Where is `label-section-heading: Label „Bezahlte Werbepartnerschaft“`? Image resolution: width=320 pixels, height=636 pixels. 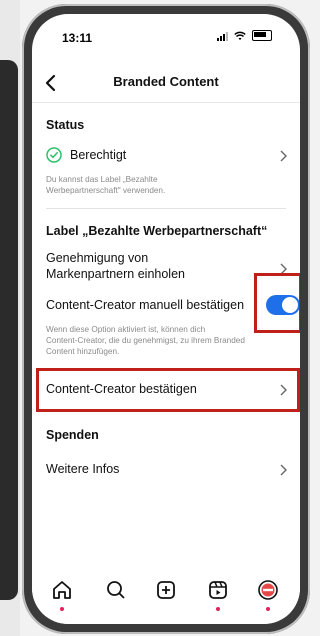 label-section-heading: Label „Bezahlte Werbepartnerschaft“ is located at coordinates (157, 231).